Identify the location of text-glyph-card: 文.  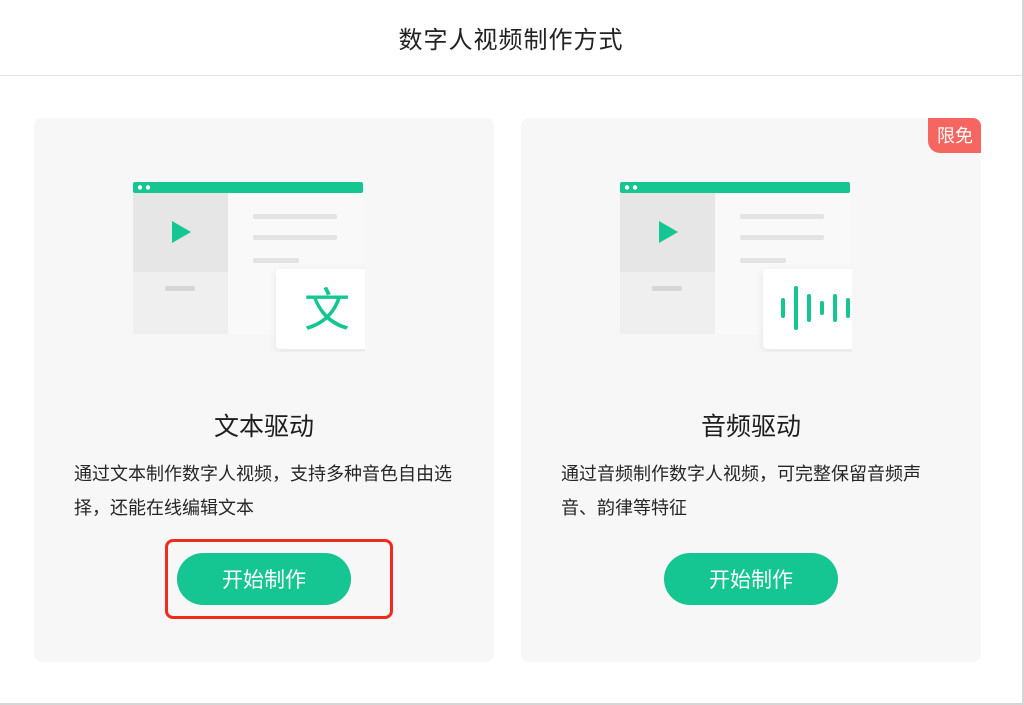
(320, 309).